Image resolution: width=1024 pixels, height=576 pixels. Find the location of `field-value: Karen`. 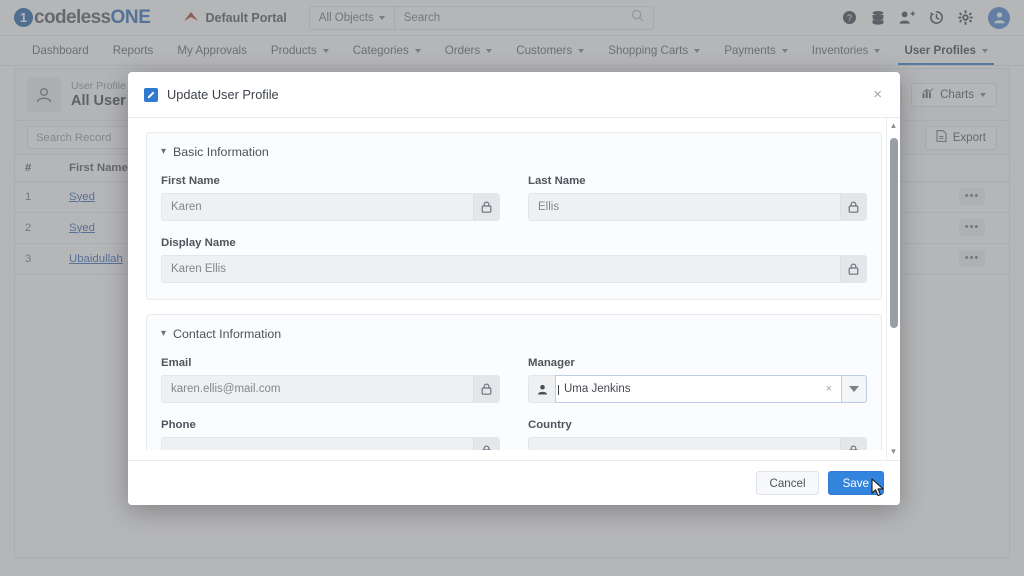

field-value: Karen is located at coordinates (317, 207).